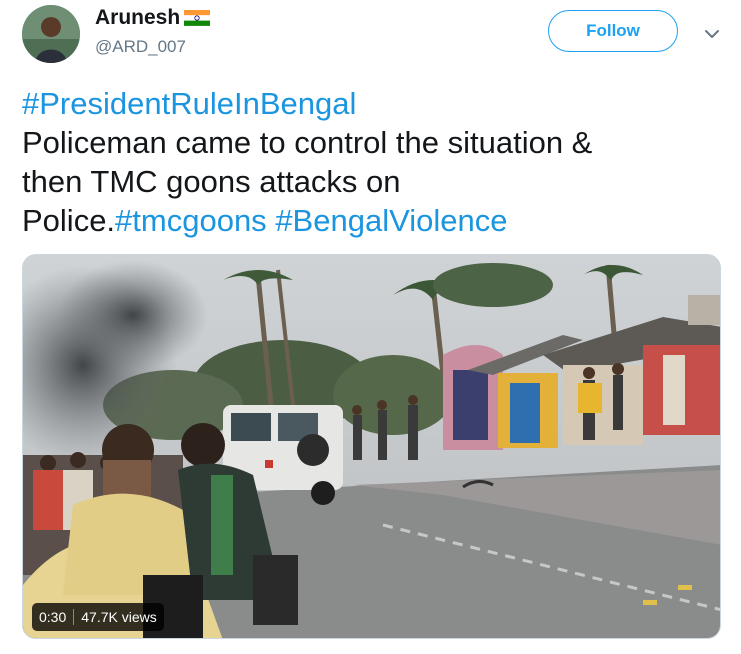  I want to click on hashtag-bengalviolence-link: #BengalViolence, so click(391, 220).